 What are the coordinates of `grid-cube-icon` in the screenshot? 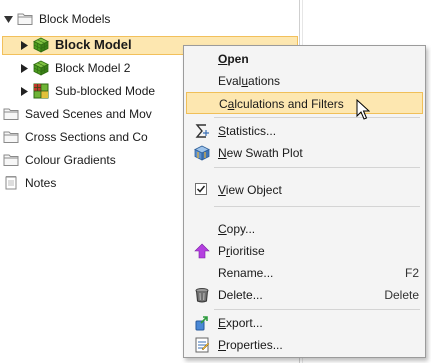 It's located at (41, 91).